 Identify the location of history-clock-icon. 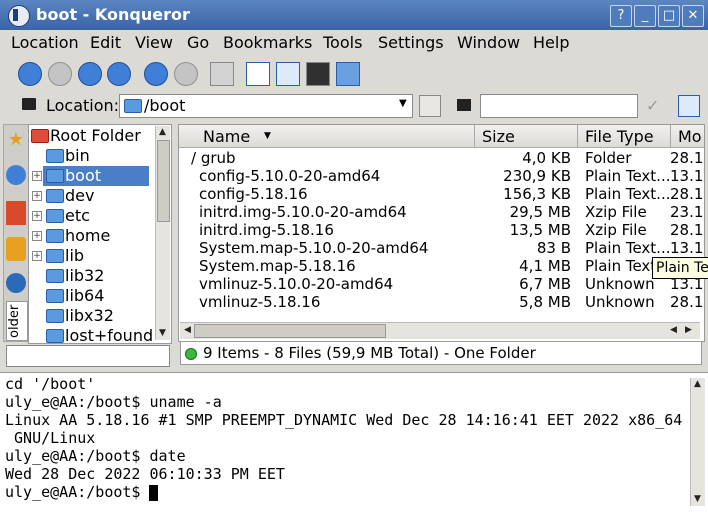
(16, 175).